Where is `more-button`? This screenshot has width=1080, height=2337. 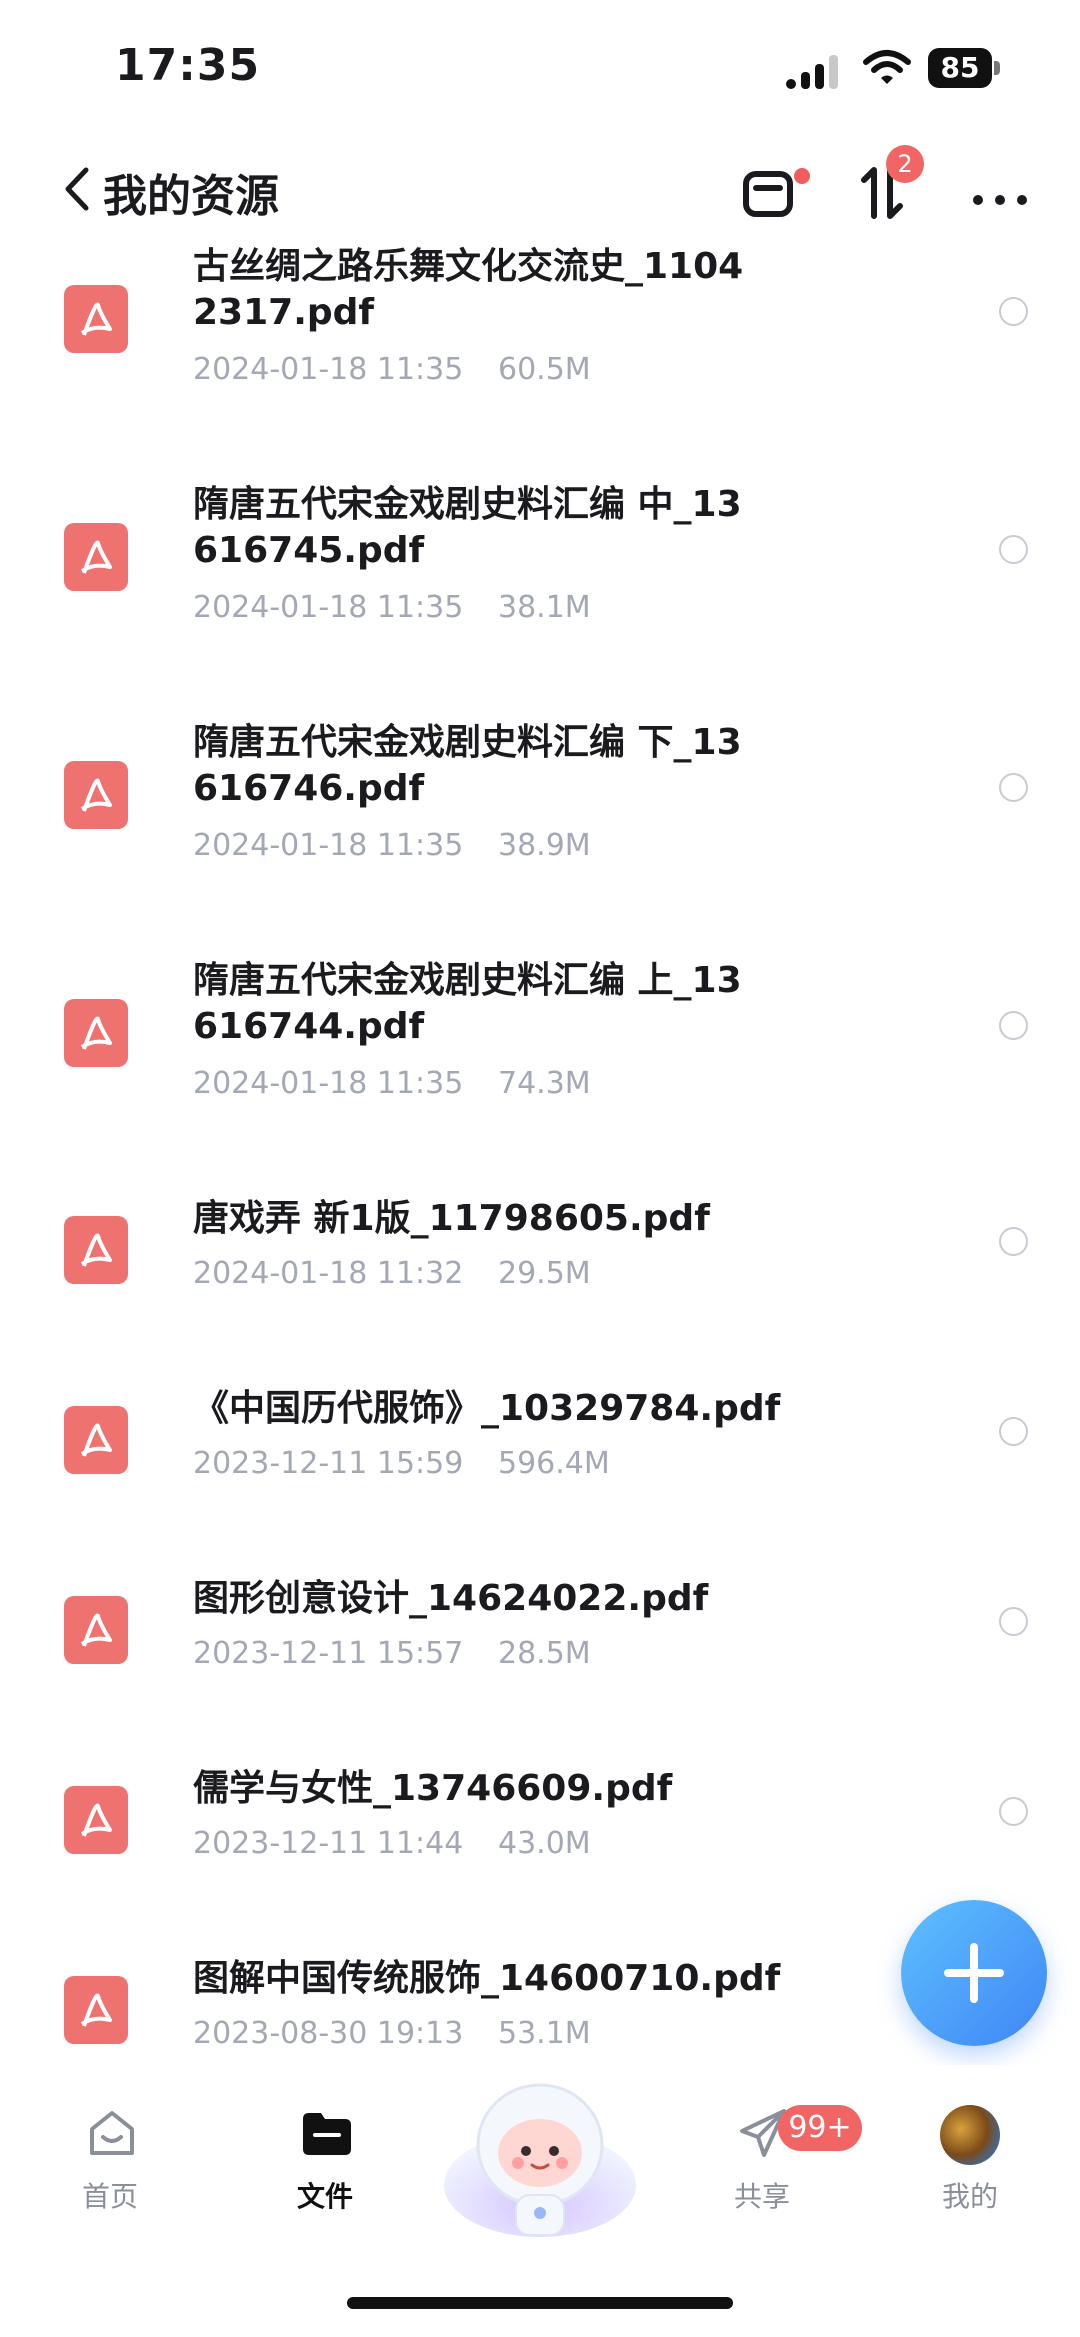 more-button is located at coordinates (1000, 192).